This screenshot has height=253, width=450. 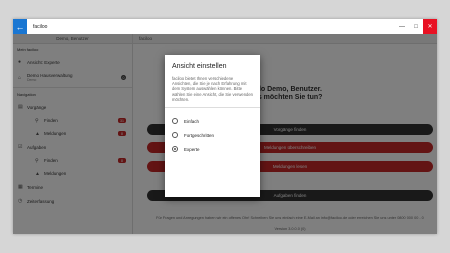 What do you see at coordinates (430, 26) in the screenshot?
I see `close-button: ✕` at bounding box center [430, 26].